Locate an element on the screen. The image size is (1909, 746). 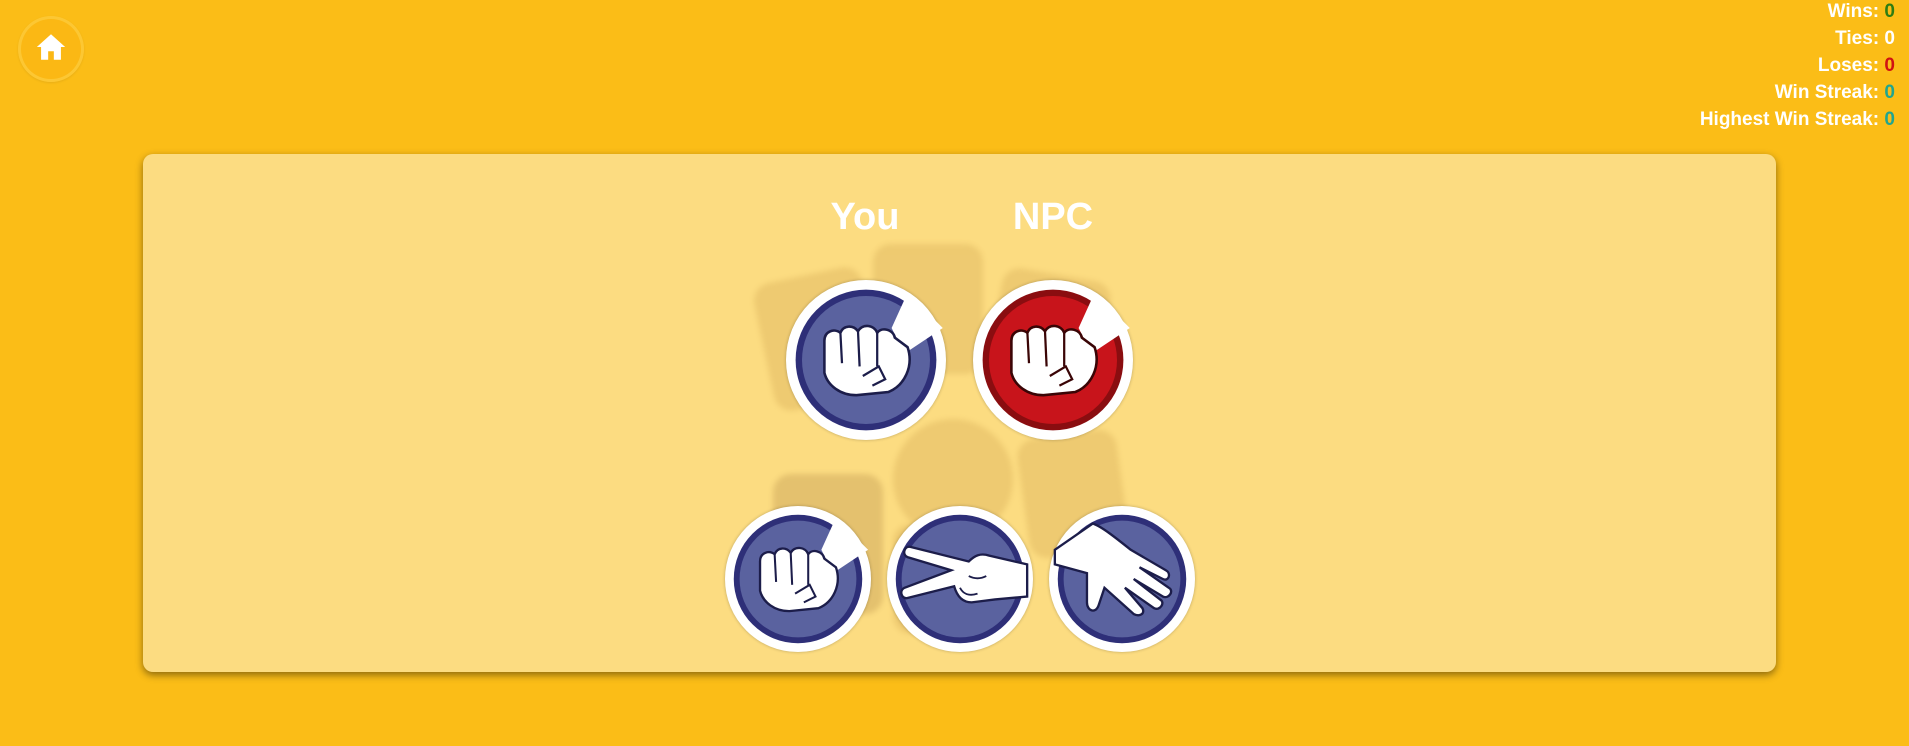
scissors-icon is located at coordinates (960, 579).